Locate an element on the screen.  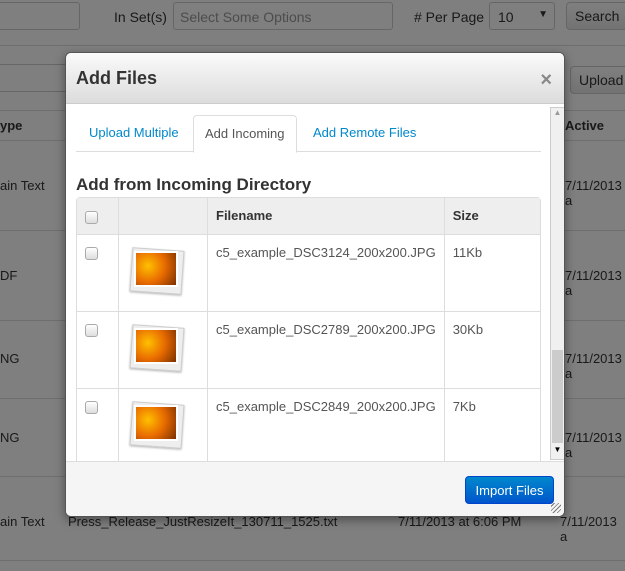
table-row: c5_example_DSC2849_200x200.JPG 7Kb is located at coordinates (308, 426).